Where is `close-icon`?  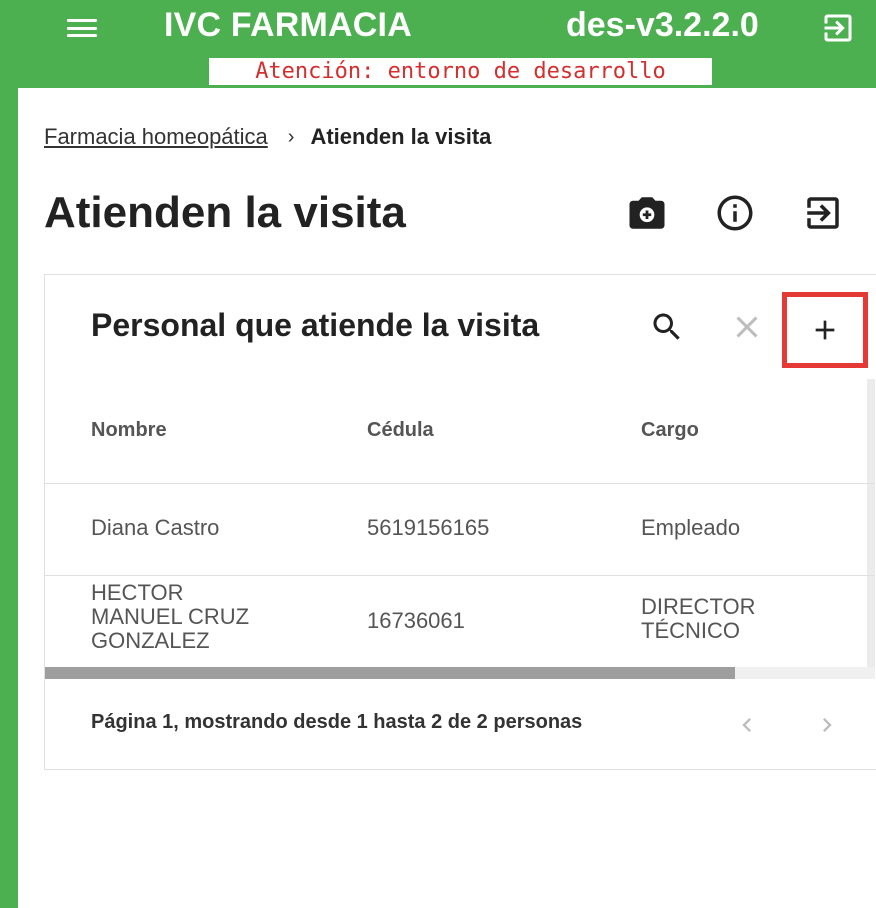
close-icon is located at coordinates (747, 327).